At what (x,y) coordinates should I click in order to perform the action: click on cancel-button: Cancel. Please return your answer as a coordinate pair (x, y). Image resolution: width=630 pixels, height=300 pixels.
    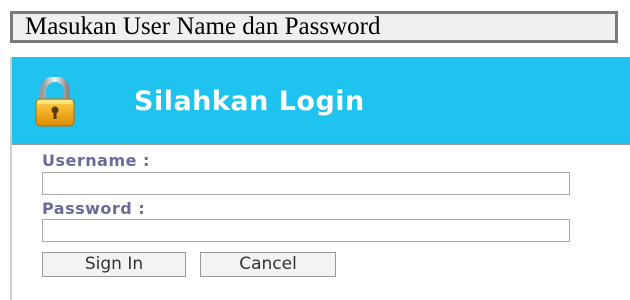
    Looking at the image, I should click on (268, 264).